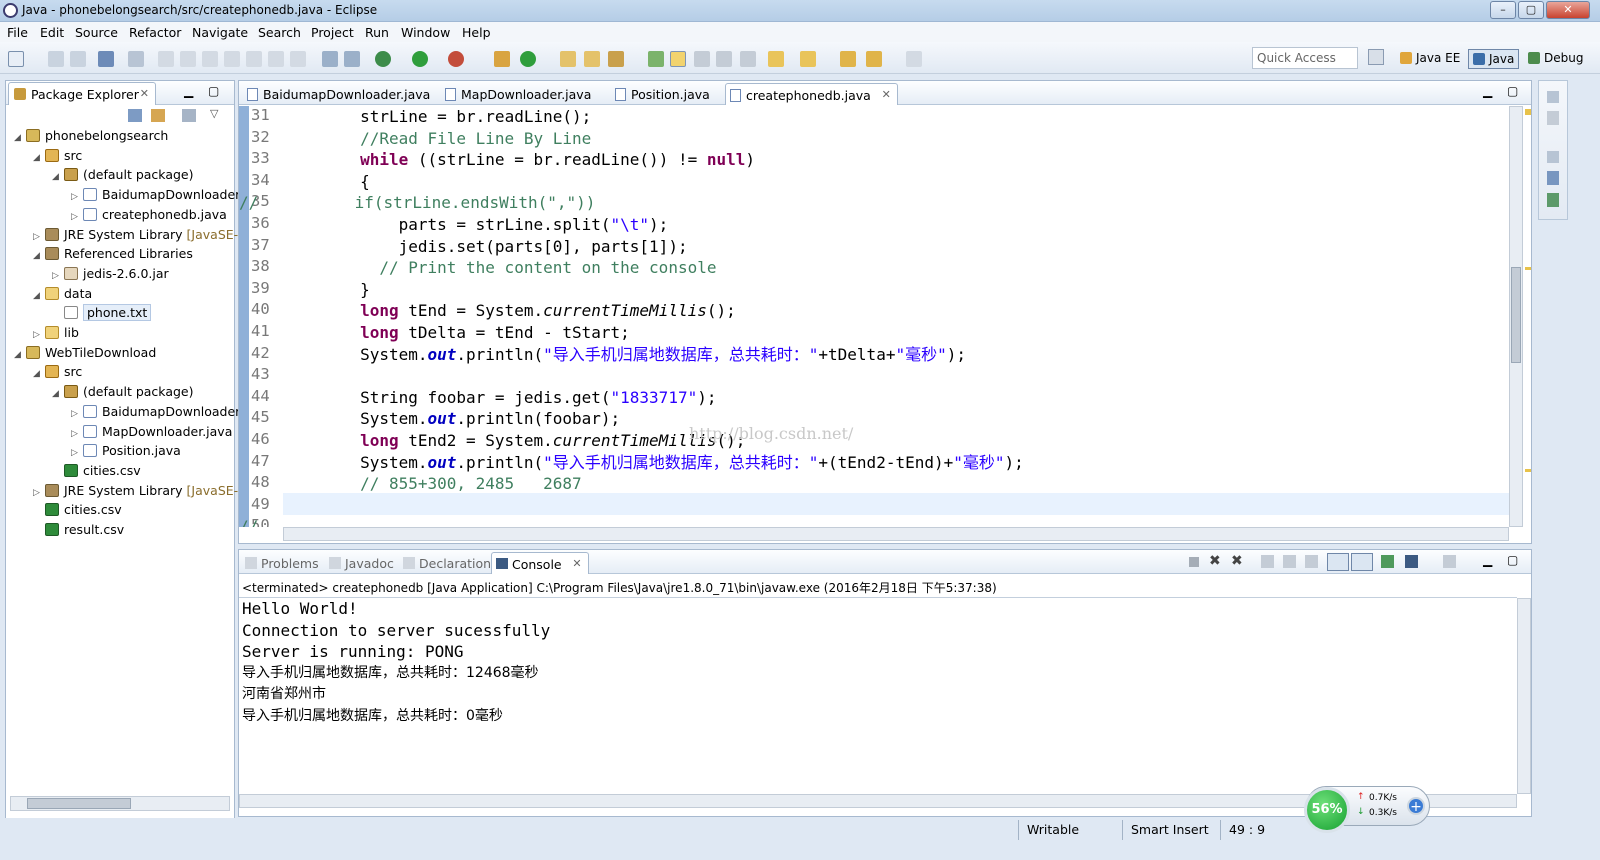  Describe the element at coordinates (1553, 118) in the screenshot. I see `task-list-icon` at that location.